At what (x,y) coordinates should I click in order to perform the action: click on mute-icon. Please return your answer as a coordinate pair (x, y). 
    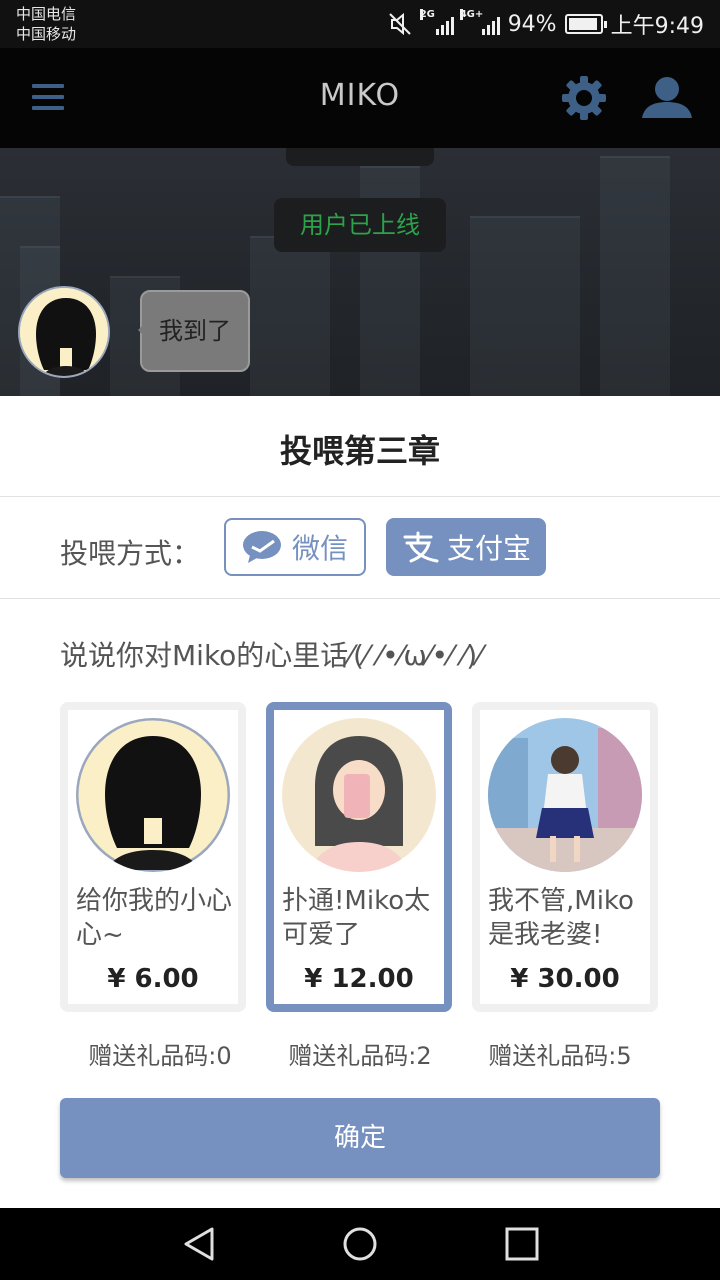
    Looking at the image, I should click on (399, 24).